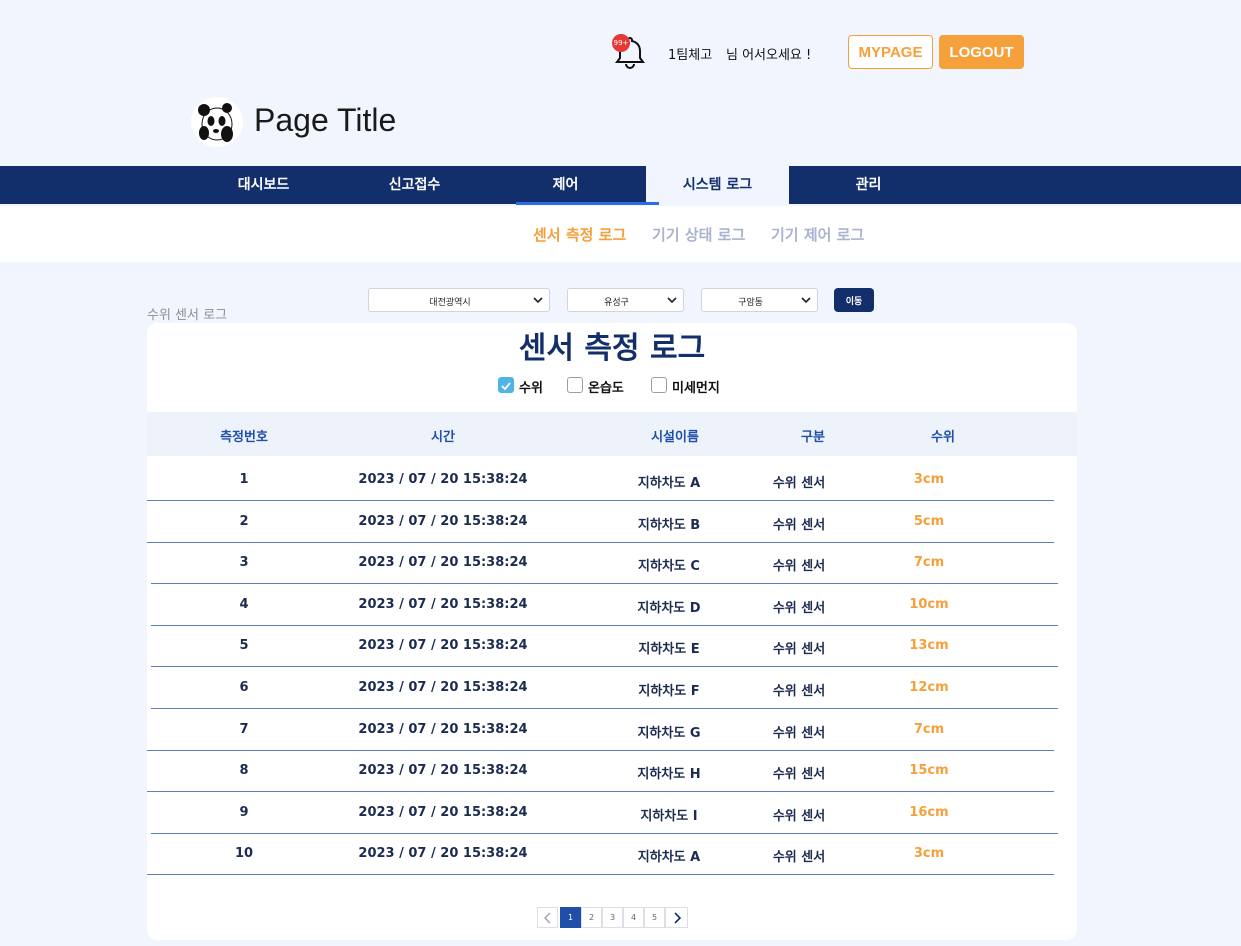  I want to click on table-row: 6 2023 / 07 / 20 15:38:24 지하차도 F 수위 센서 12cm, so click(604, 688).